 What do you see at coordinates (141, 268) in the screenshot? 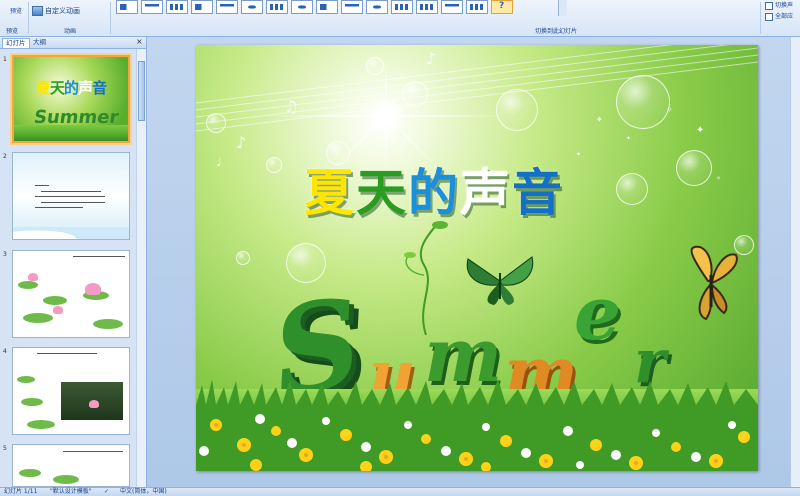
I see `slides-scrollbar` at bounding box center [141, 268].